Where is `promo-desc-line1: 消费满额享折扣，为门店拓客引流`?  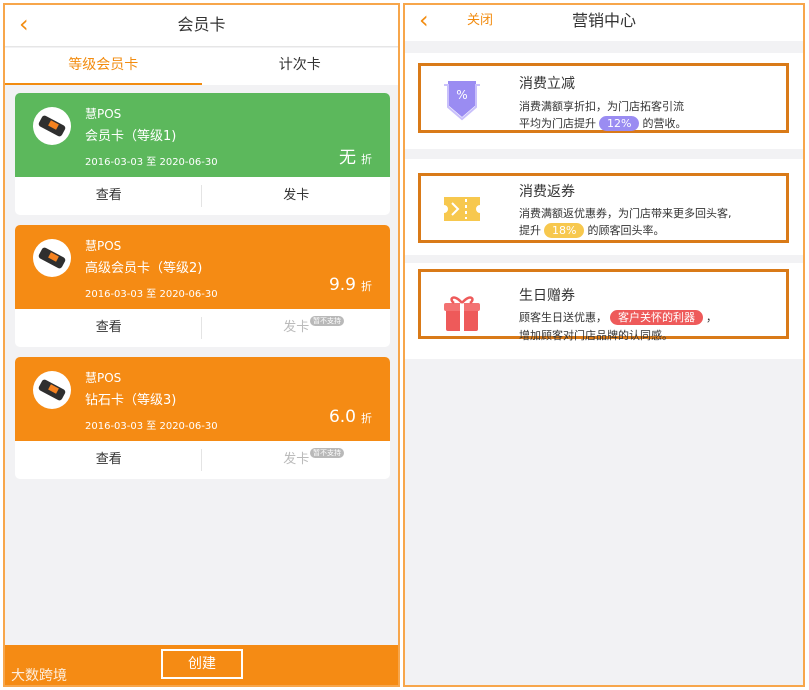
promo-desc-line1: 消费满额享折扣，为门店拓客引流 is located at coordinates (601, 106).